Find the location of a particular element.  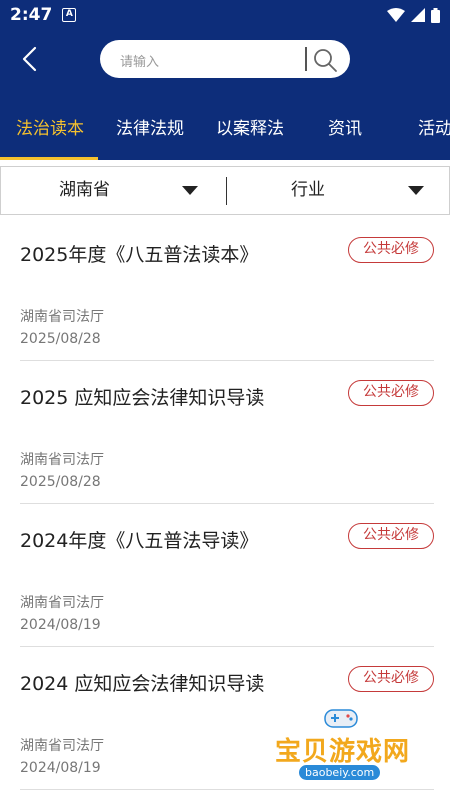

article-title: 2024 应知应会法律知识导读 is located at coordinates (142, 684).